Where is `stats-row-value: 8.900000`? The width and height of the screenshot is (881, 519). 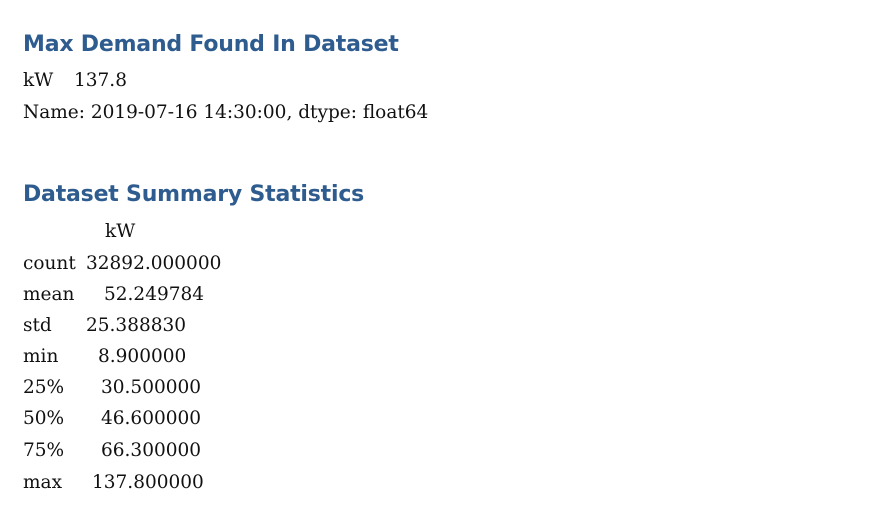
stats-row-value: 8.900000 is located at coordinates (142, 356).